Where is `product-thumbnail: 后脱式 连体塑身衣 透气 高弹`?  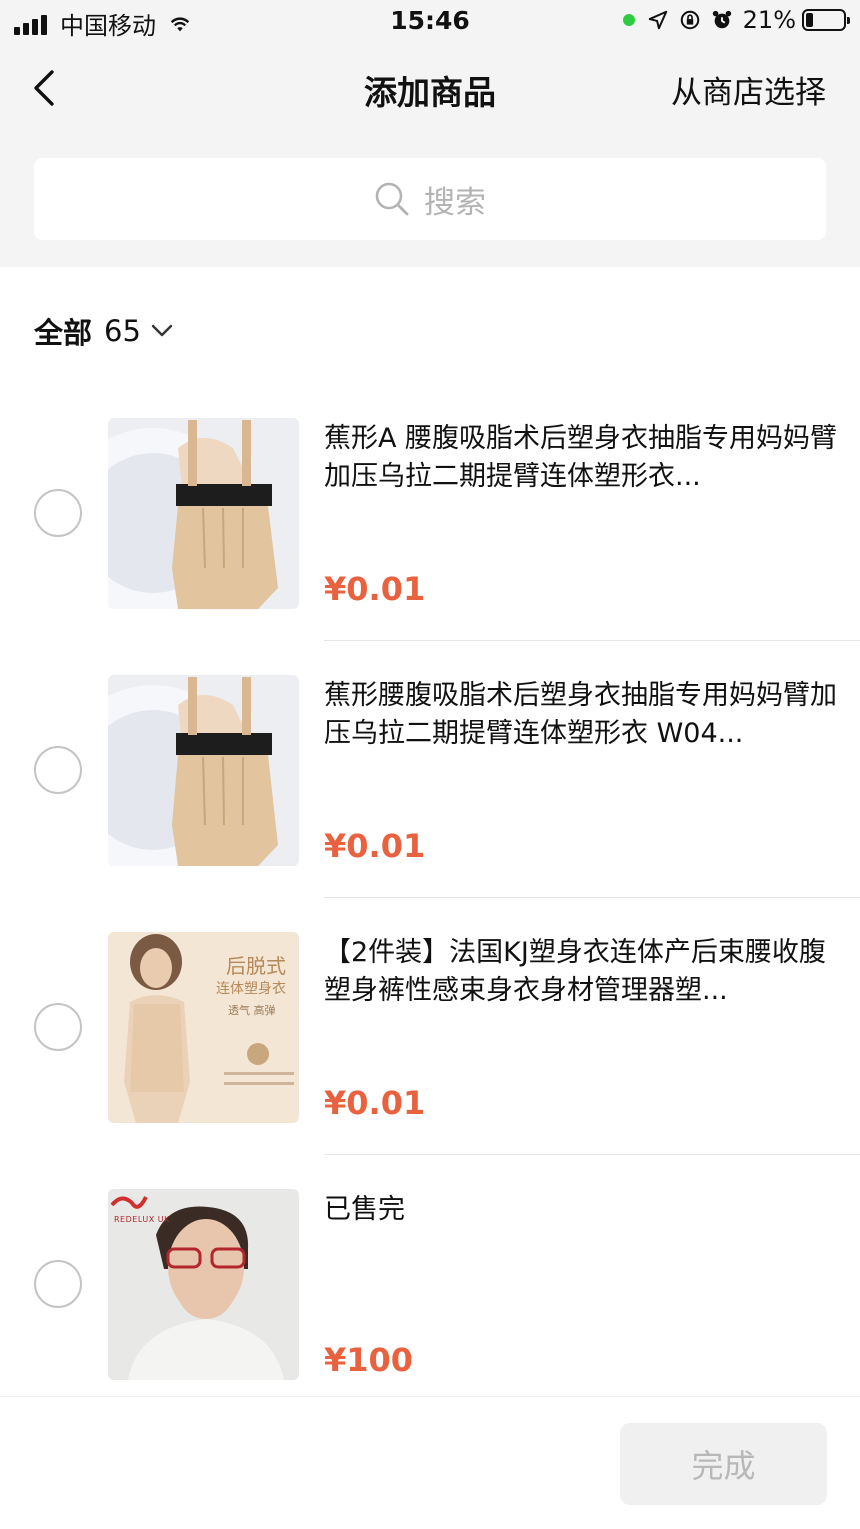 product-thumbnail: 后脱式 连体塑身衣 透气 高弹 is located at coordinates (203, 1027).